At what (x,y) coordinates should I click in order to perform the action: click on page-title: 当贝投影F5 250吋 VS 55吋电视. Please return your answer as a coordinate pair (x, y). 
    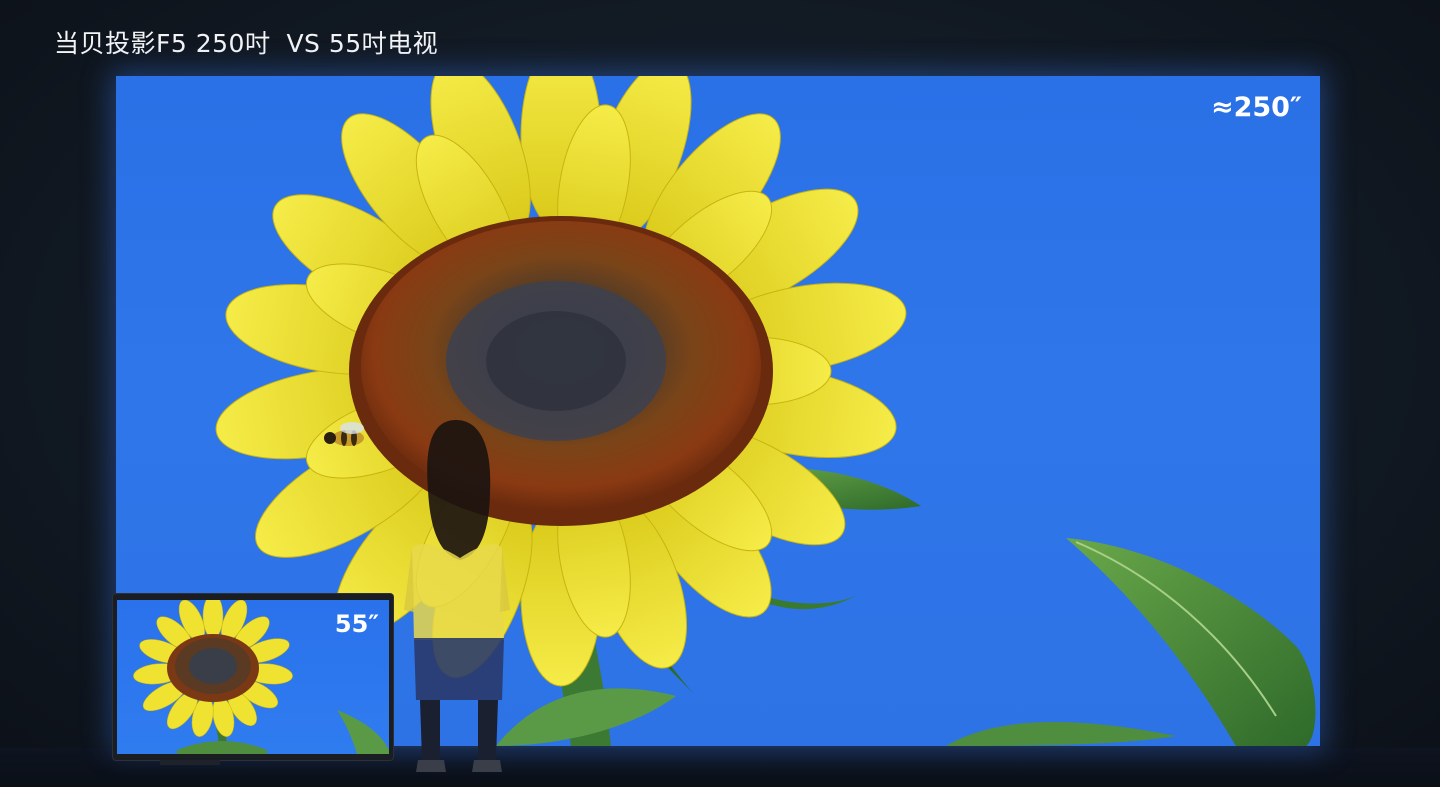
    Looking at the image, I should click on (246, 42).